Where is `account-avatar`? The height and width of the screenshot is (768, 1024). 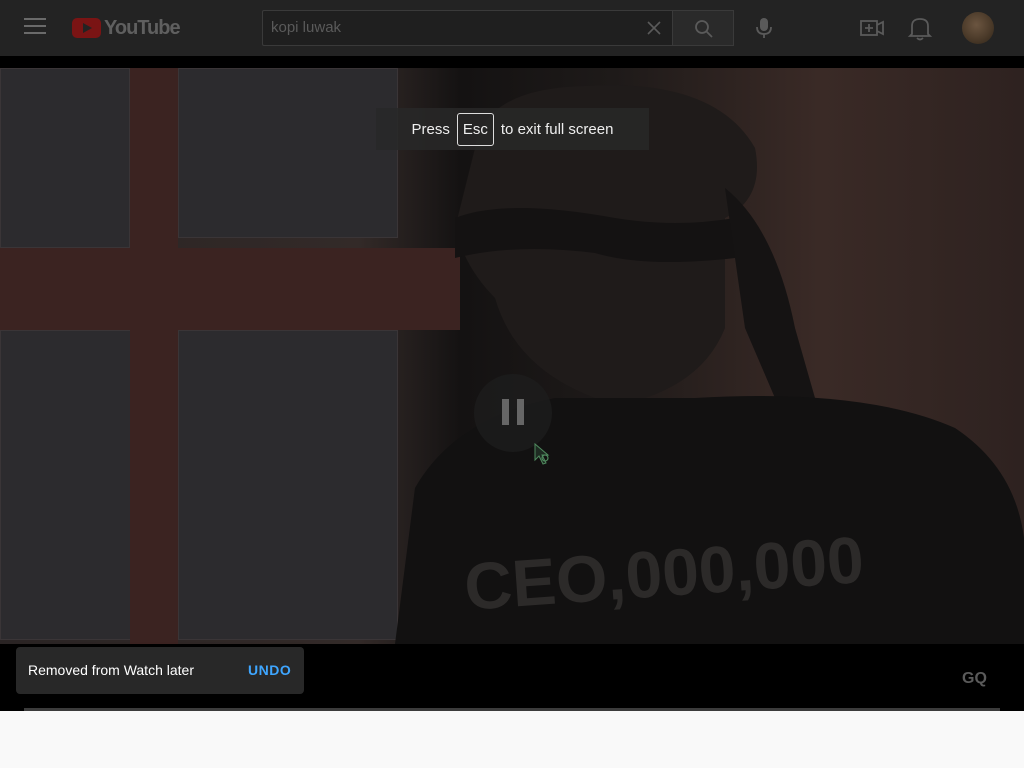 account-avatar is located at coordinates (978, 28).